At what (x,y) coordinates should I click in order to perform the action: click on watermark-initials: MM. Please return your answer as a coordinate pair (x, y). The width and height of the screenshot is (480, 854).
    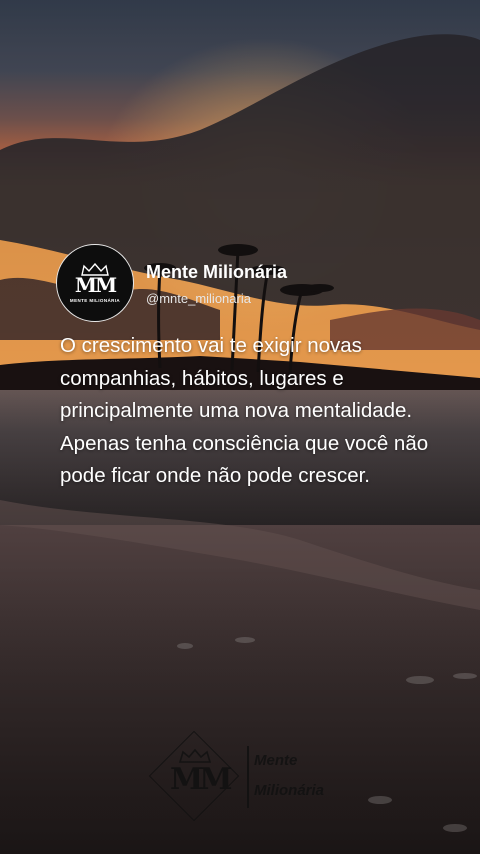
    Looking at the image, I should click on (201, 779).